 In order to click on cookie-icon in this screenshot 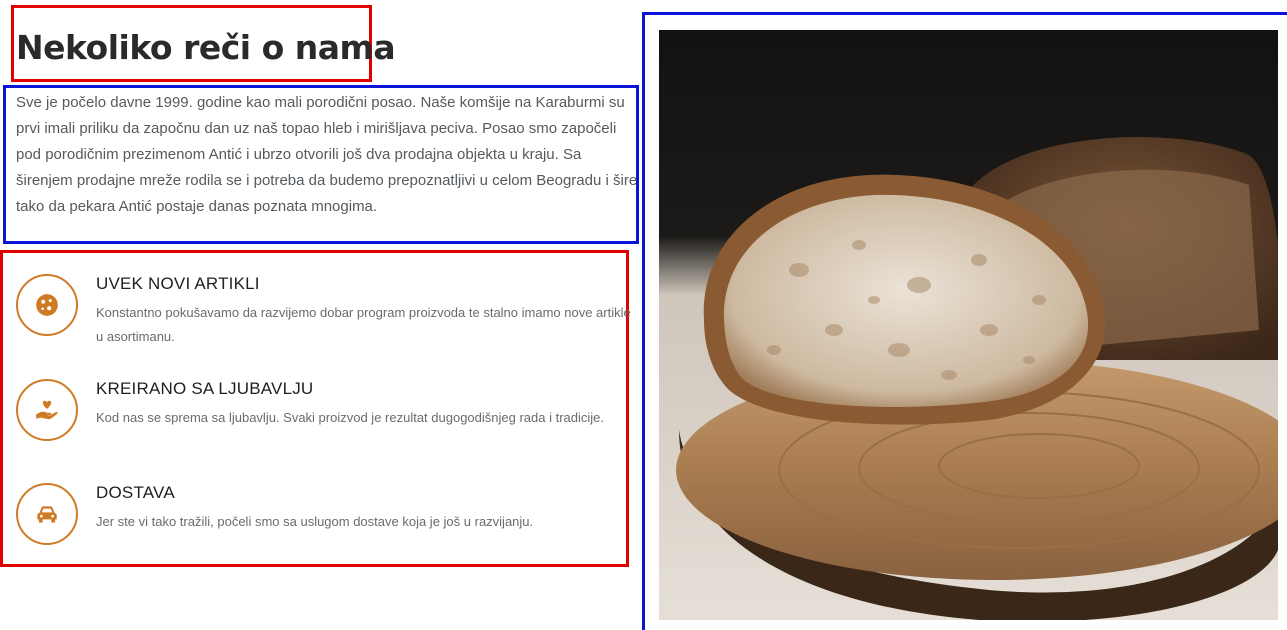, I will do `click(47, 305)`.